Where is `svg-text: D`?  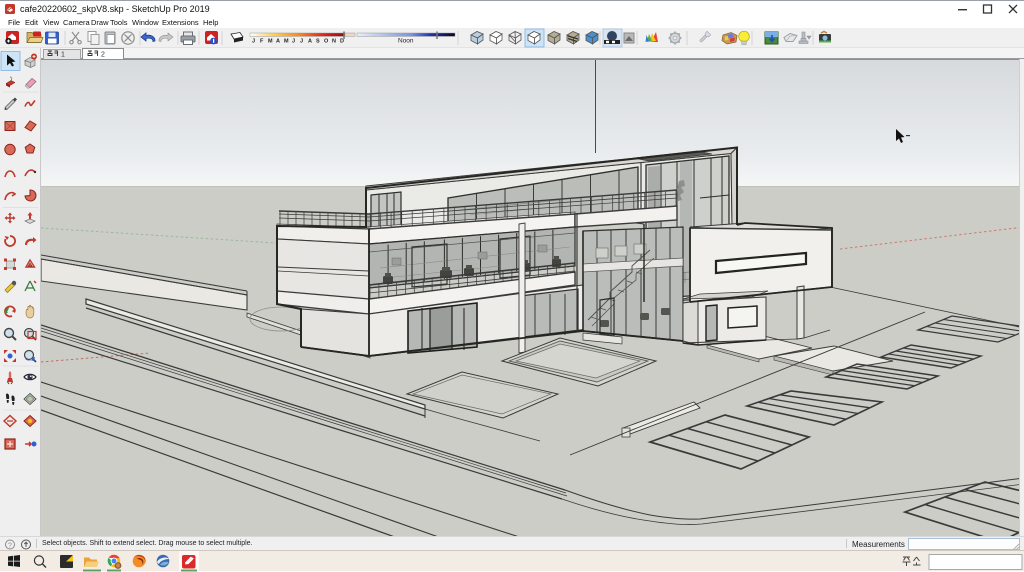 svg-text: D is located at coordinates (342, 42).